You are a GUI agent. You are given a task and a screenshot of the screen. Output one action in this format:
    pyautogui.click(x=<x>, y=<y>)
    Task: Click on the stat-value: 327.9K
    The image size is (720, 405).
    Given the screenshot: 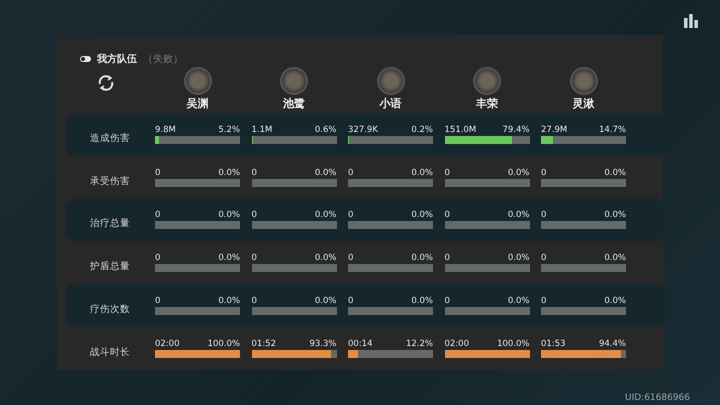 What is the action you would take?
    pyautogui.click(x=363, y=129)
    